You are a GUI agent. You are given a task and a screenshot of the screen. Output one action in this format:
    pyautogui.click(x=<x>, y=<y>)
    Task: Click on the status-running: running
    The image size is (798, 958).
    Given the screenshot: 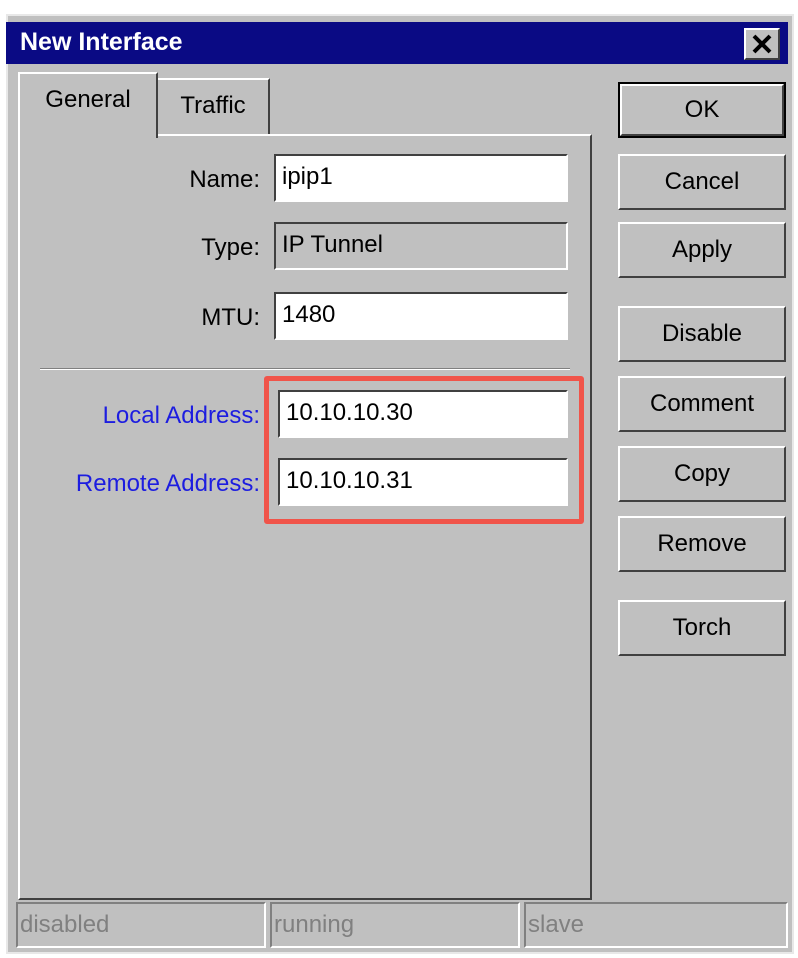 What is the action you would take?
    pyautogui.click(x=395, y=925)
    